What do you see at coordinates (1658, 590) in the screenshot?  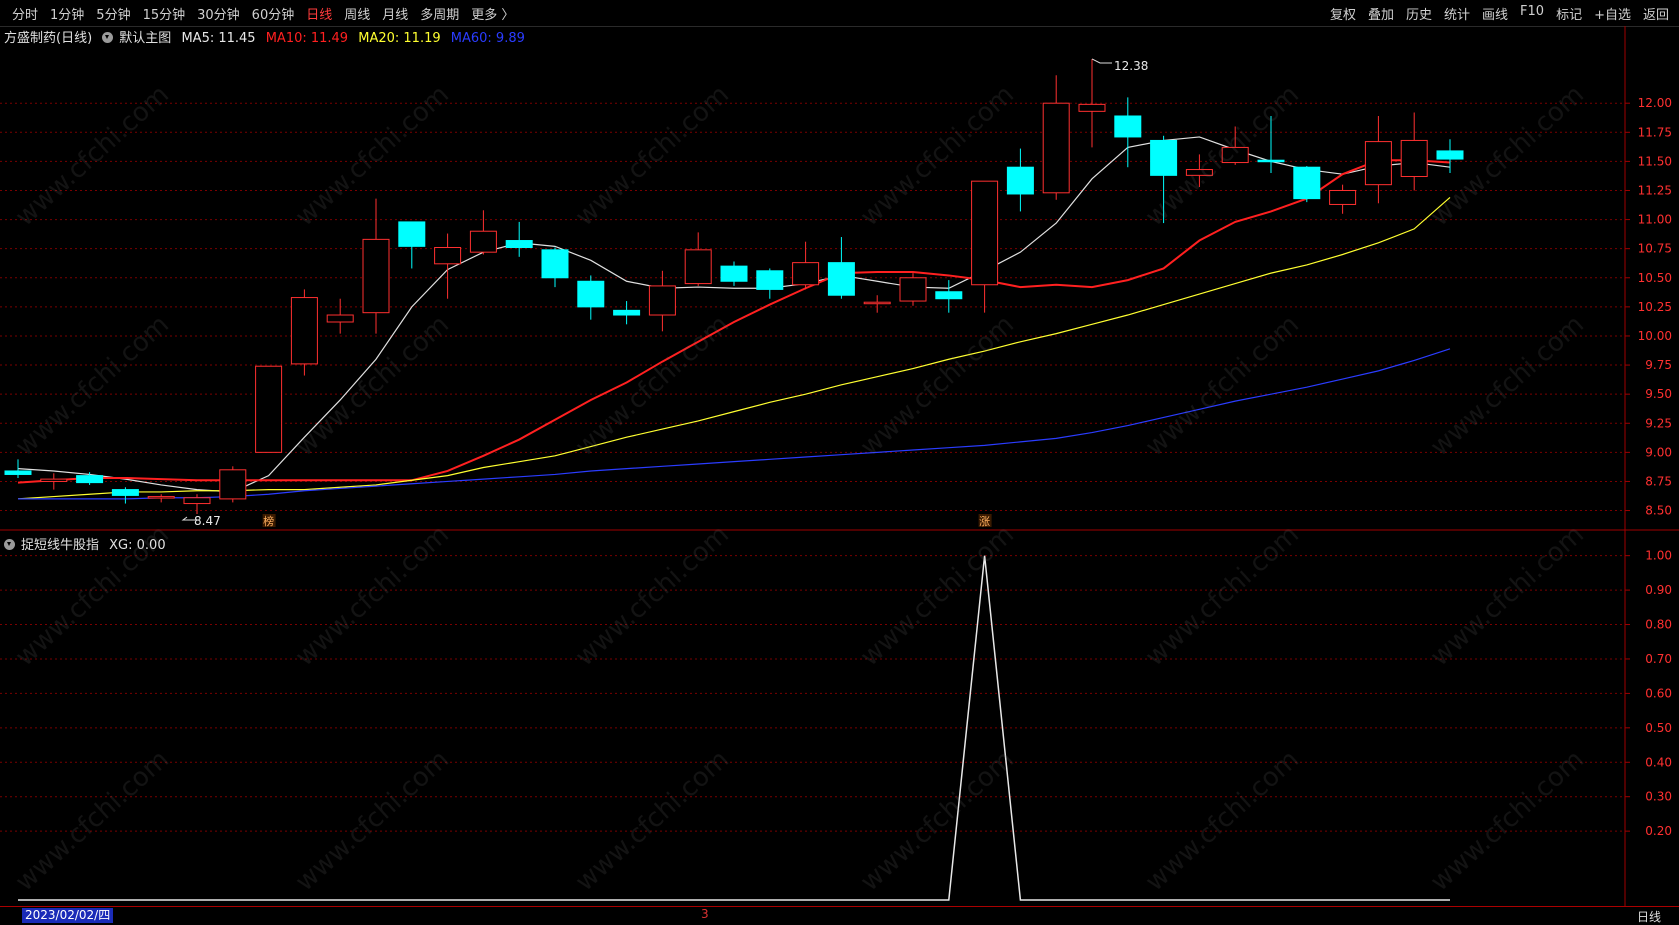 I see `sub-tick-label: 0.90` at bounding box center [1658, 590].